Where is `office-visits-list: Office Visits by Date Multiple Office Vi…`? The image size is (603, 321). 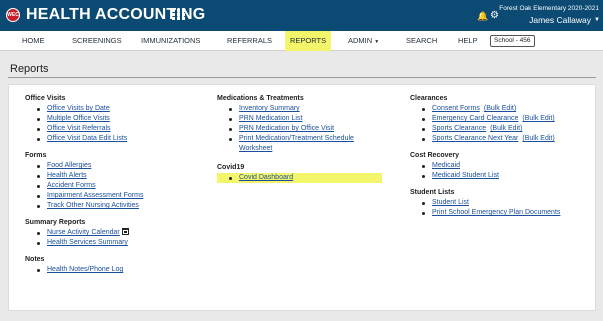
office-visits-list: Office Visits by Date Multiple Office Vi… is located at coordinates (84, 124).